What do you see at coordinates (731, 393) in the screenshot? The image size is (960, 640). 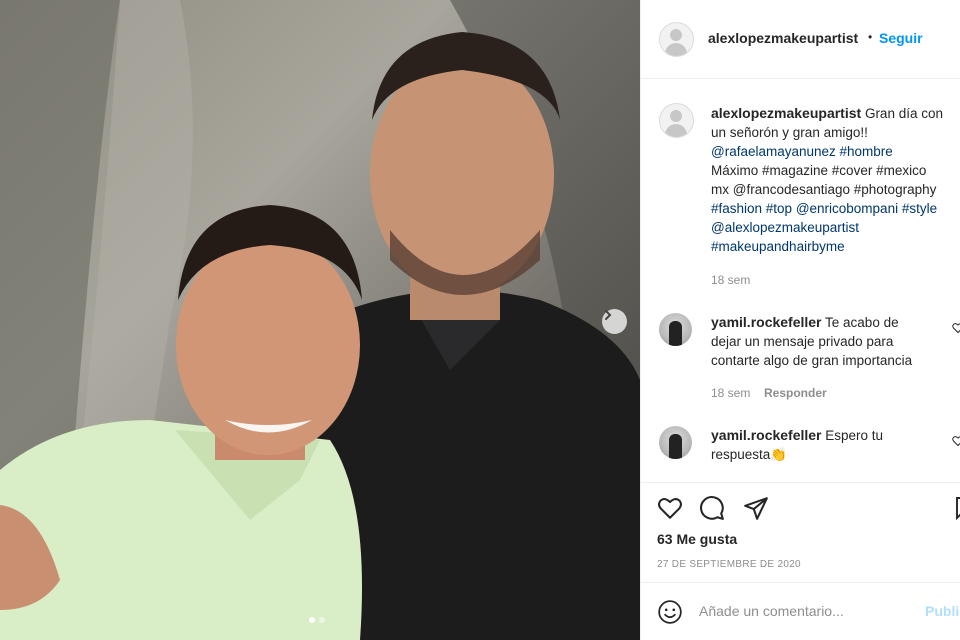 I see `comment-timestamp: 18 sem` at bounding box center [731, 393].